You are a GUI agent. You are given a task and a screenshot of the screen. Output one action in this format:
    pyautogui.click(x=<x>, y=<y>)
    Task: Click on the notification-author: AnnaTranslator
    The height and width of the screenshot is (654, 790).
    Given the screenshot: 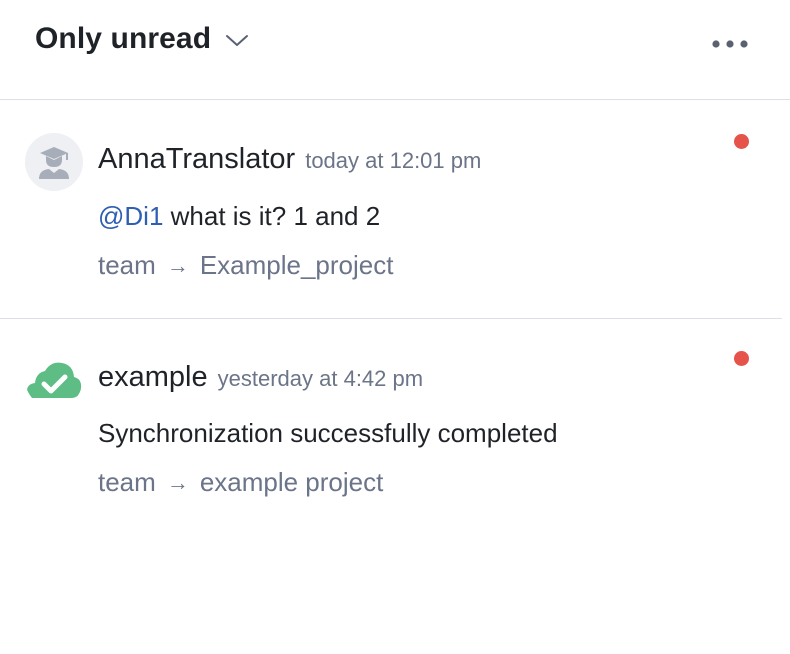 What is the action you would take?
    pyautogui.click(x=196, y=159)
    